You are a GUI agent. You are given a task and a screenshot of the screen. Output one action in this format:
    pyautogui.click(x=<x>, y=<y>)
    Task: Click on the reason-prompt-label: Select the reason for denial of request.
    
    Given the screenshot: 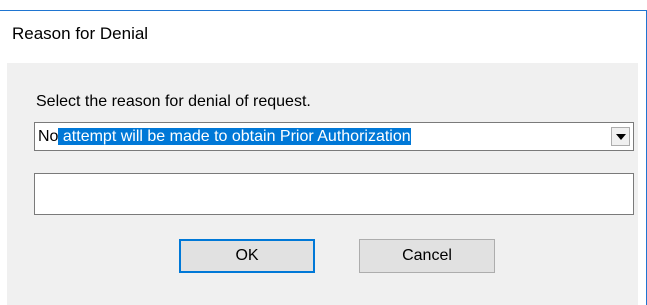 What is the action you would take?
    pyautogui.click(x=173, y=101)
    